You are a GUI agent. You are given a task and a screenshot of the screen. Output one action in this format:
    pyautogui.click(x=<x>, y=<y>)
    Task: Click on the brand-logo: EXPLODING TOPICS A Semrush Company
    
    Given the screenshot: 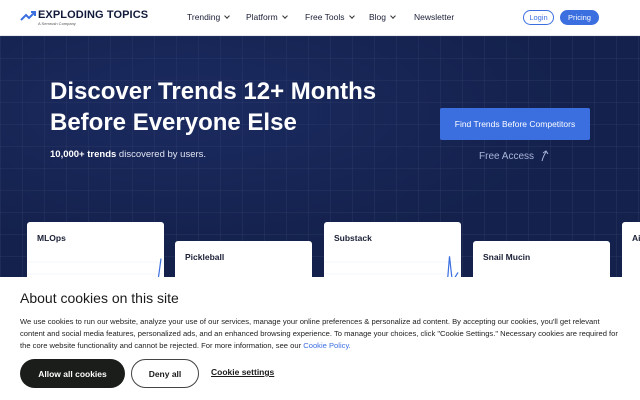 What is the action you would take?
    pyautogui.click(x=84, y=17)
    